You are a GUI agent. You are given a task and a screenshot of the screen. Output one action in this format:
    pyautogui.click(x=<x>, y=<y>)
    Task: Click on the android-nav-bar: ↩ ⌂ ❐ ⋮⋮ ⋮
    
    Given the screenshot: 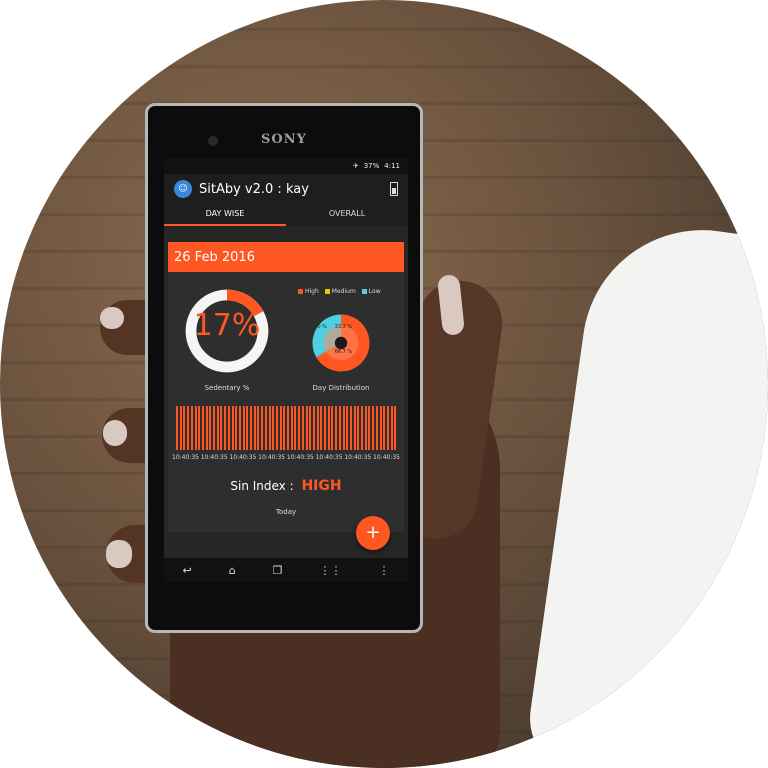 What is the action you would take?
    pyautogui.click(x=286, y=570)
    